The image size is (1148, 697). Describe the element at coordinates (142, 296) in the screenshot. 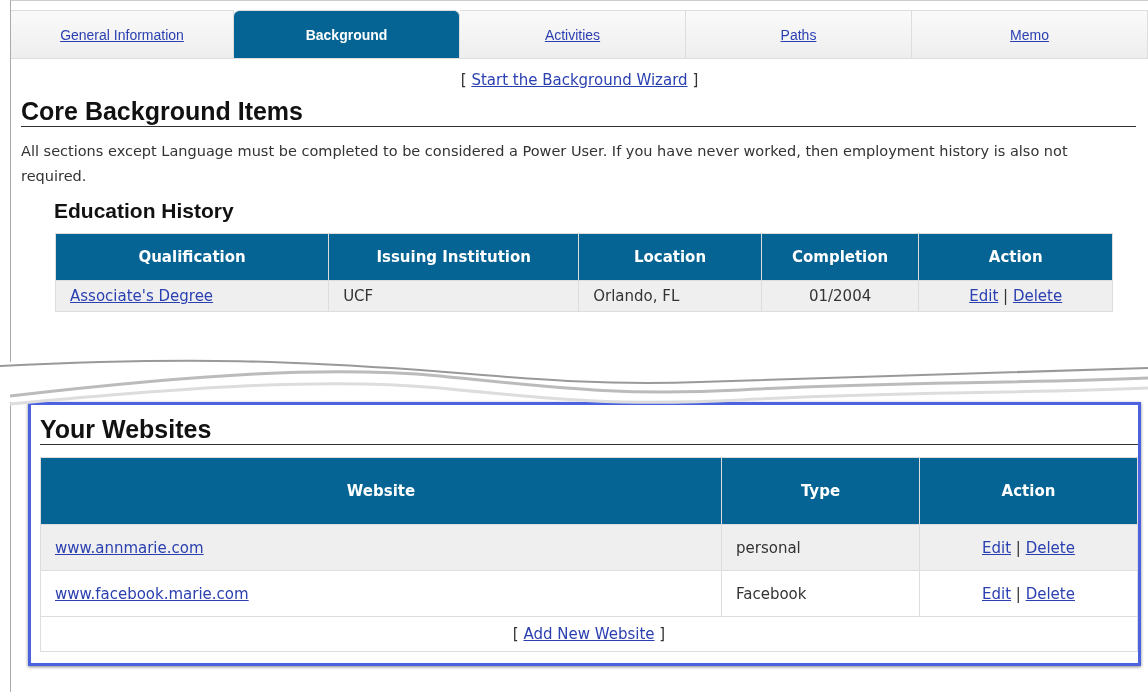

I see `qualification-link: Associate's Degree` at that location.